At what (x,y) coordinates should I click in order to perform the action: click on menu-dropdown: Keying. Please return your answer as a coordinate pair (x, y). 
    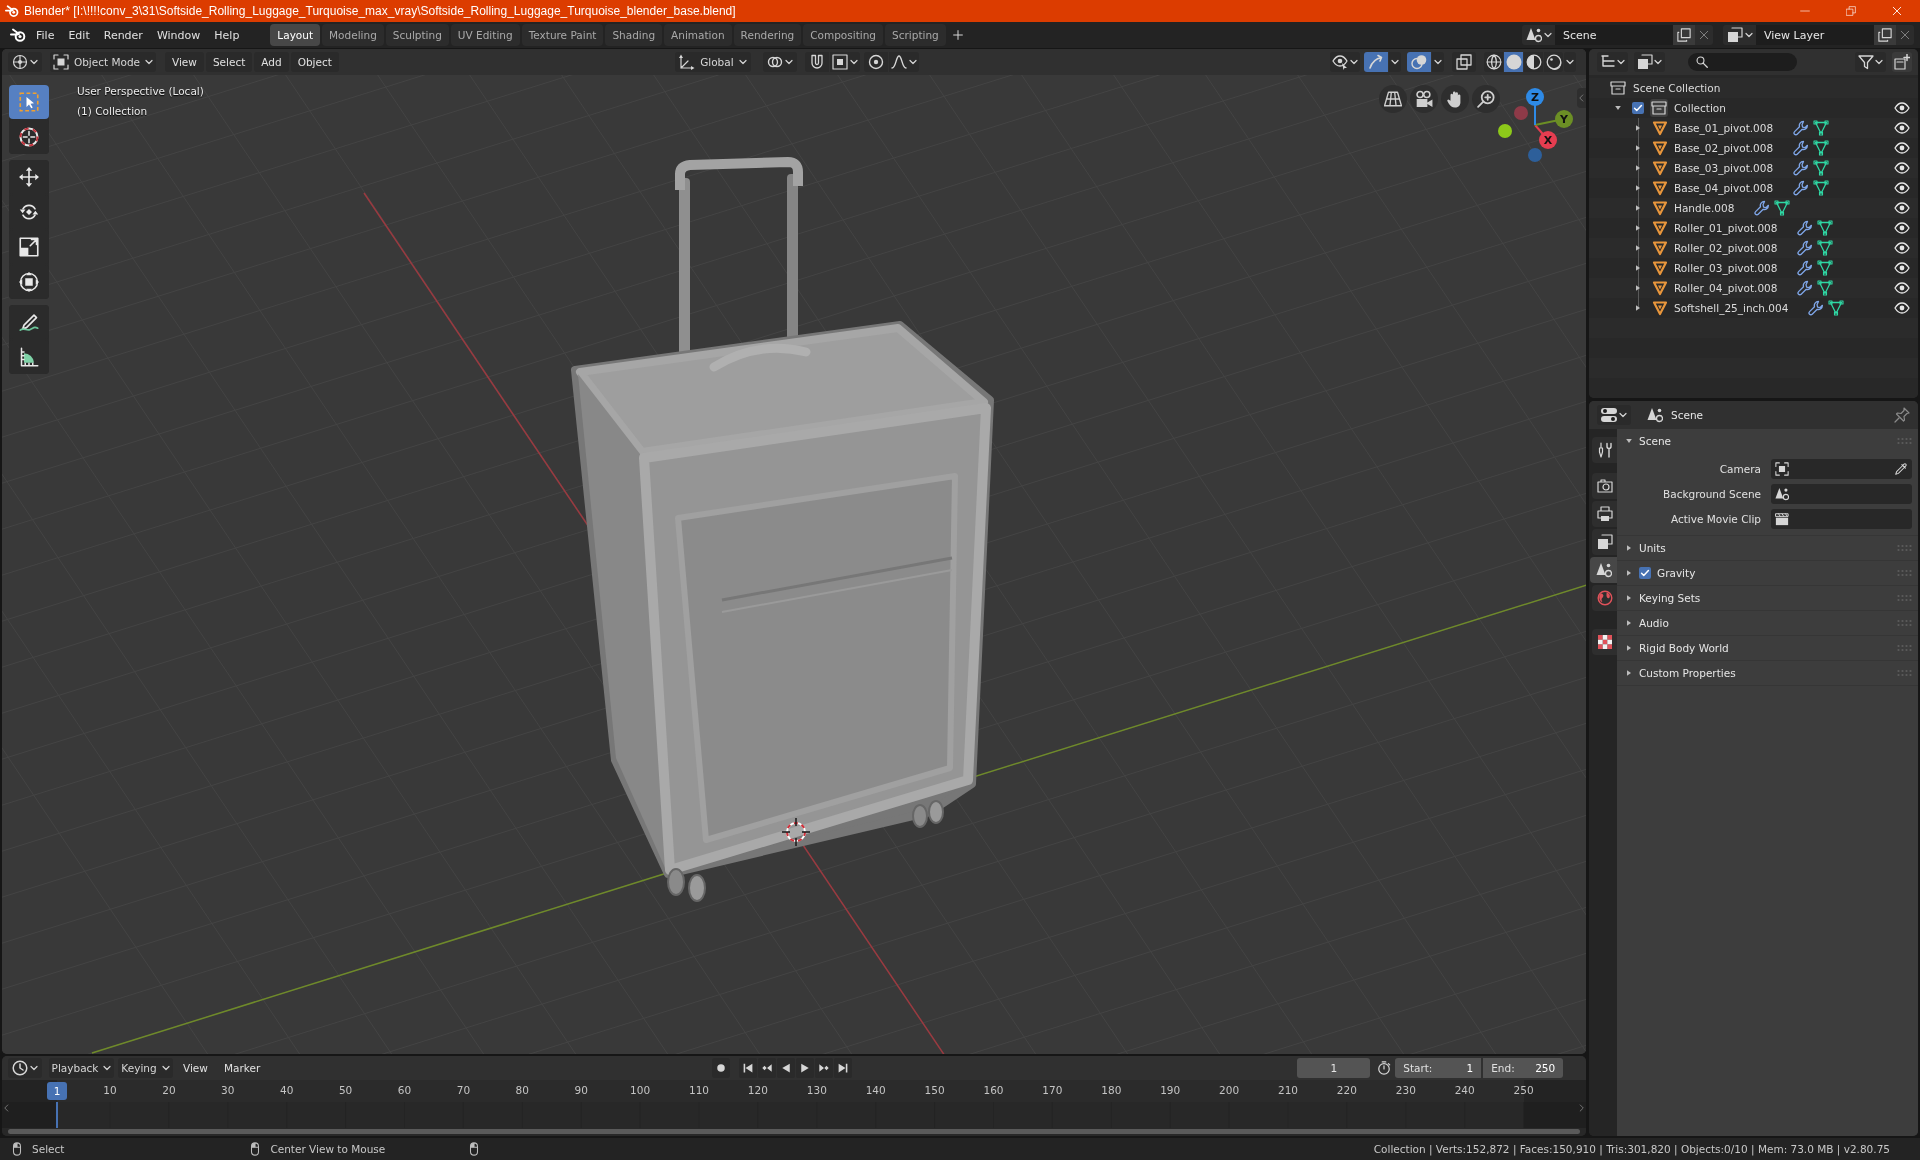
    Looking at the image, I should click on (145, 1068).